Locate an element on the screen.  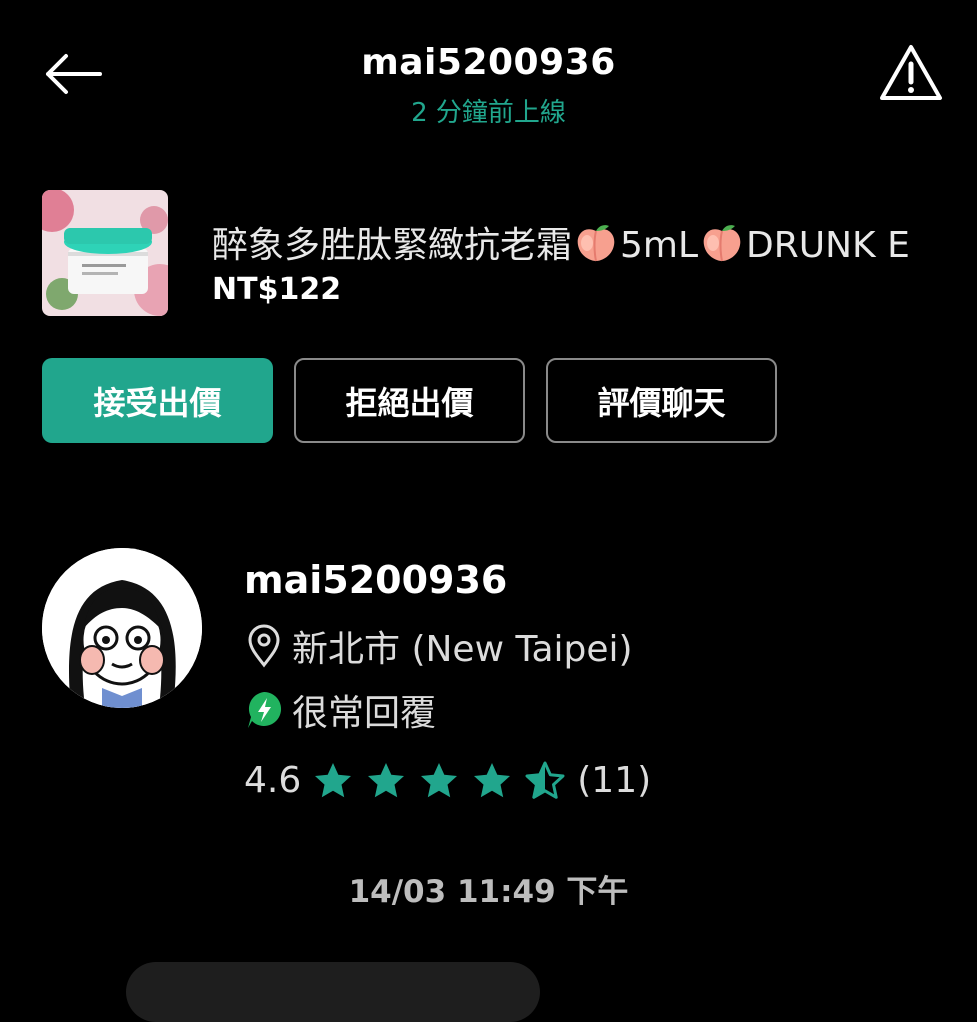
product-thumbnail is located at coordinates (105, 253).